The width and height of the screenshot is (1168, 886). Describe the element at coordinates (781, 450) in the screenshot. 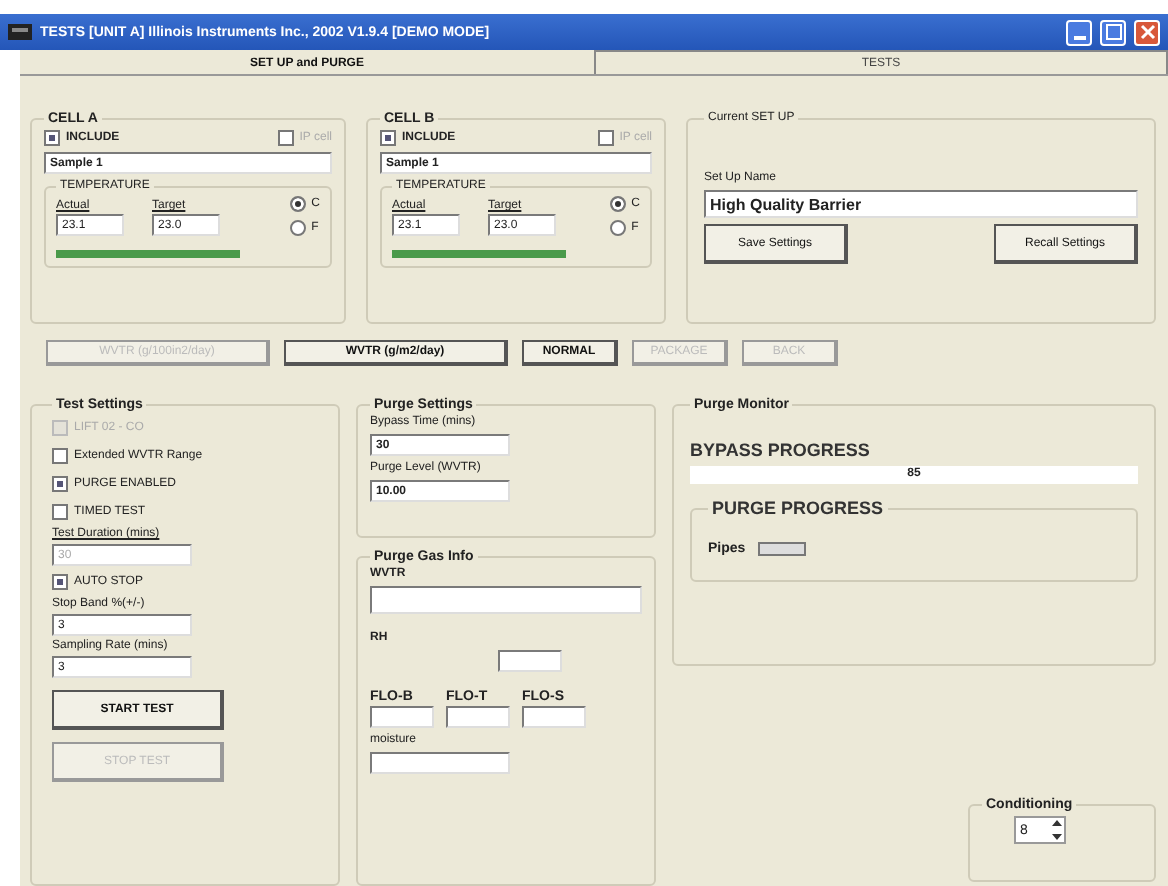

I see `progress-title: BYPASS PROGRESS` at that location.